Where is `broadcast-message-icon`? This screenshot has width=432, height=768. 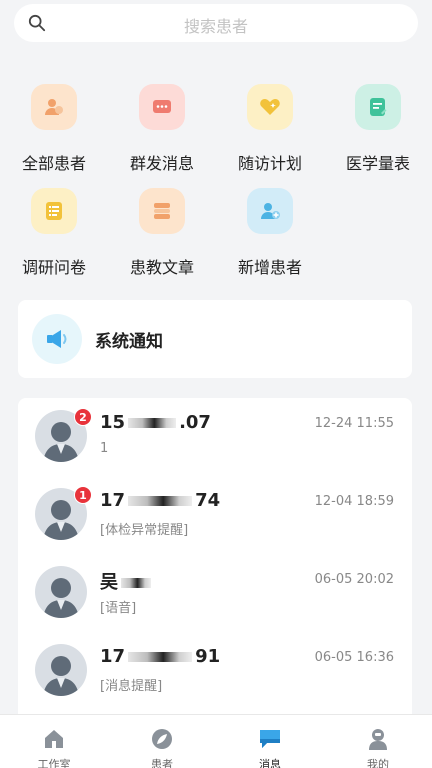 broadcast-message-icon is located at coordinates (162, 107).